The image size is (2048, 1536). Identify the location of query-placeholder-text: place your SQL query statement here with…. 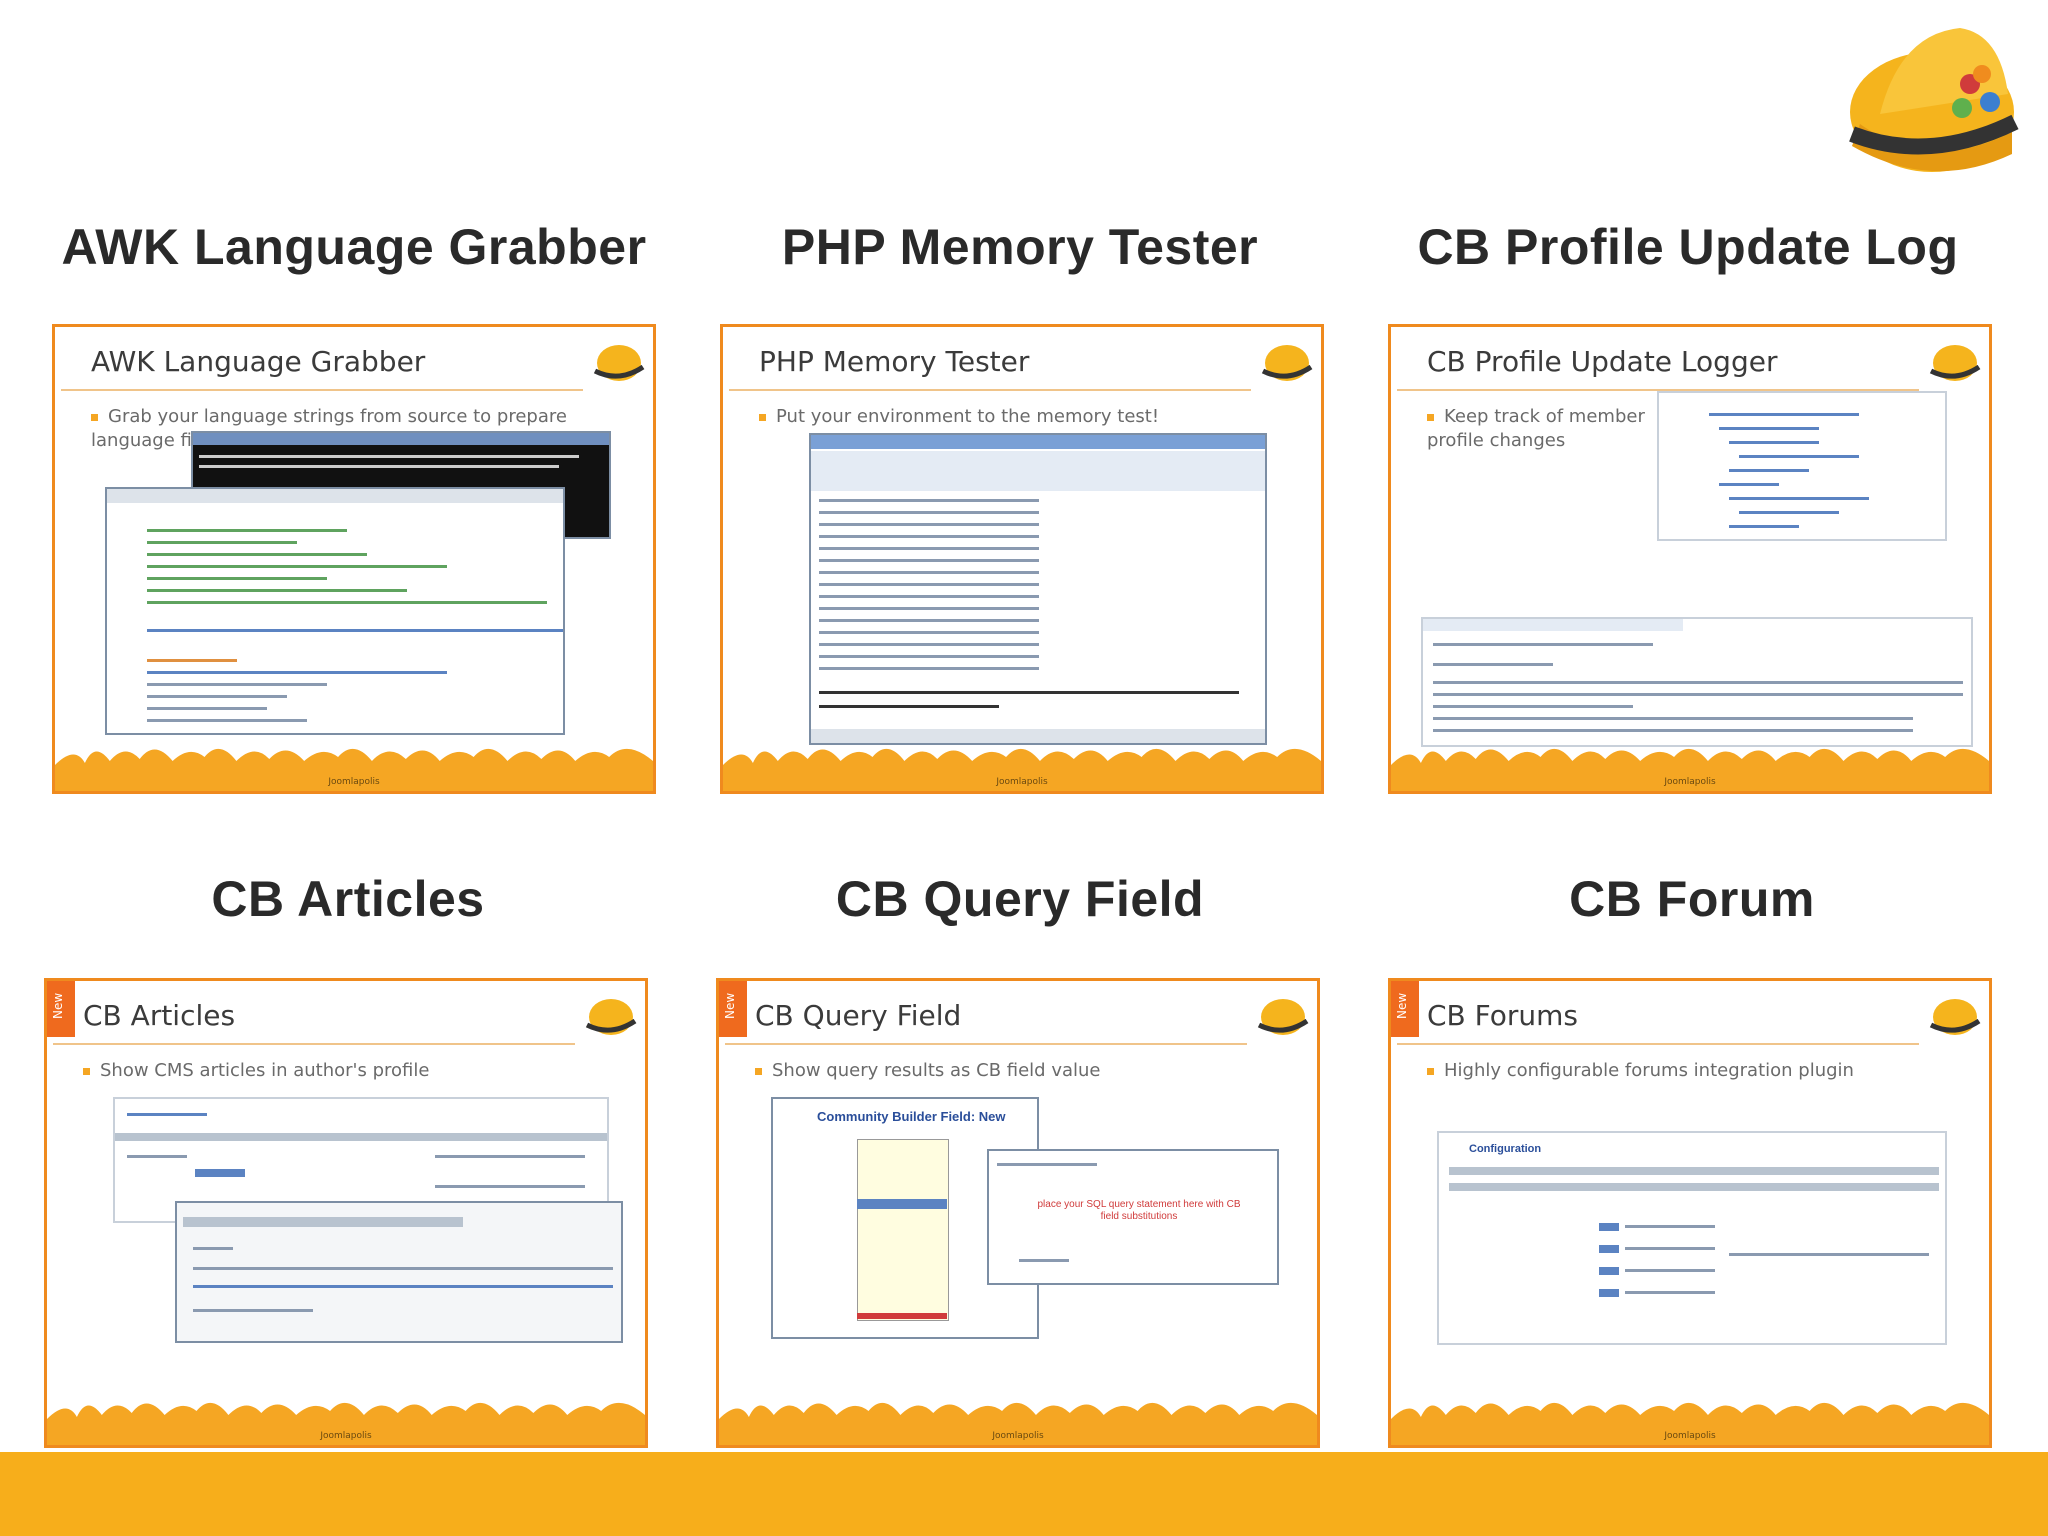
(1139, 1210).